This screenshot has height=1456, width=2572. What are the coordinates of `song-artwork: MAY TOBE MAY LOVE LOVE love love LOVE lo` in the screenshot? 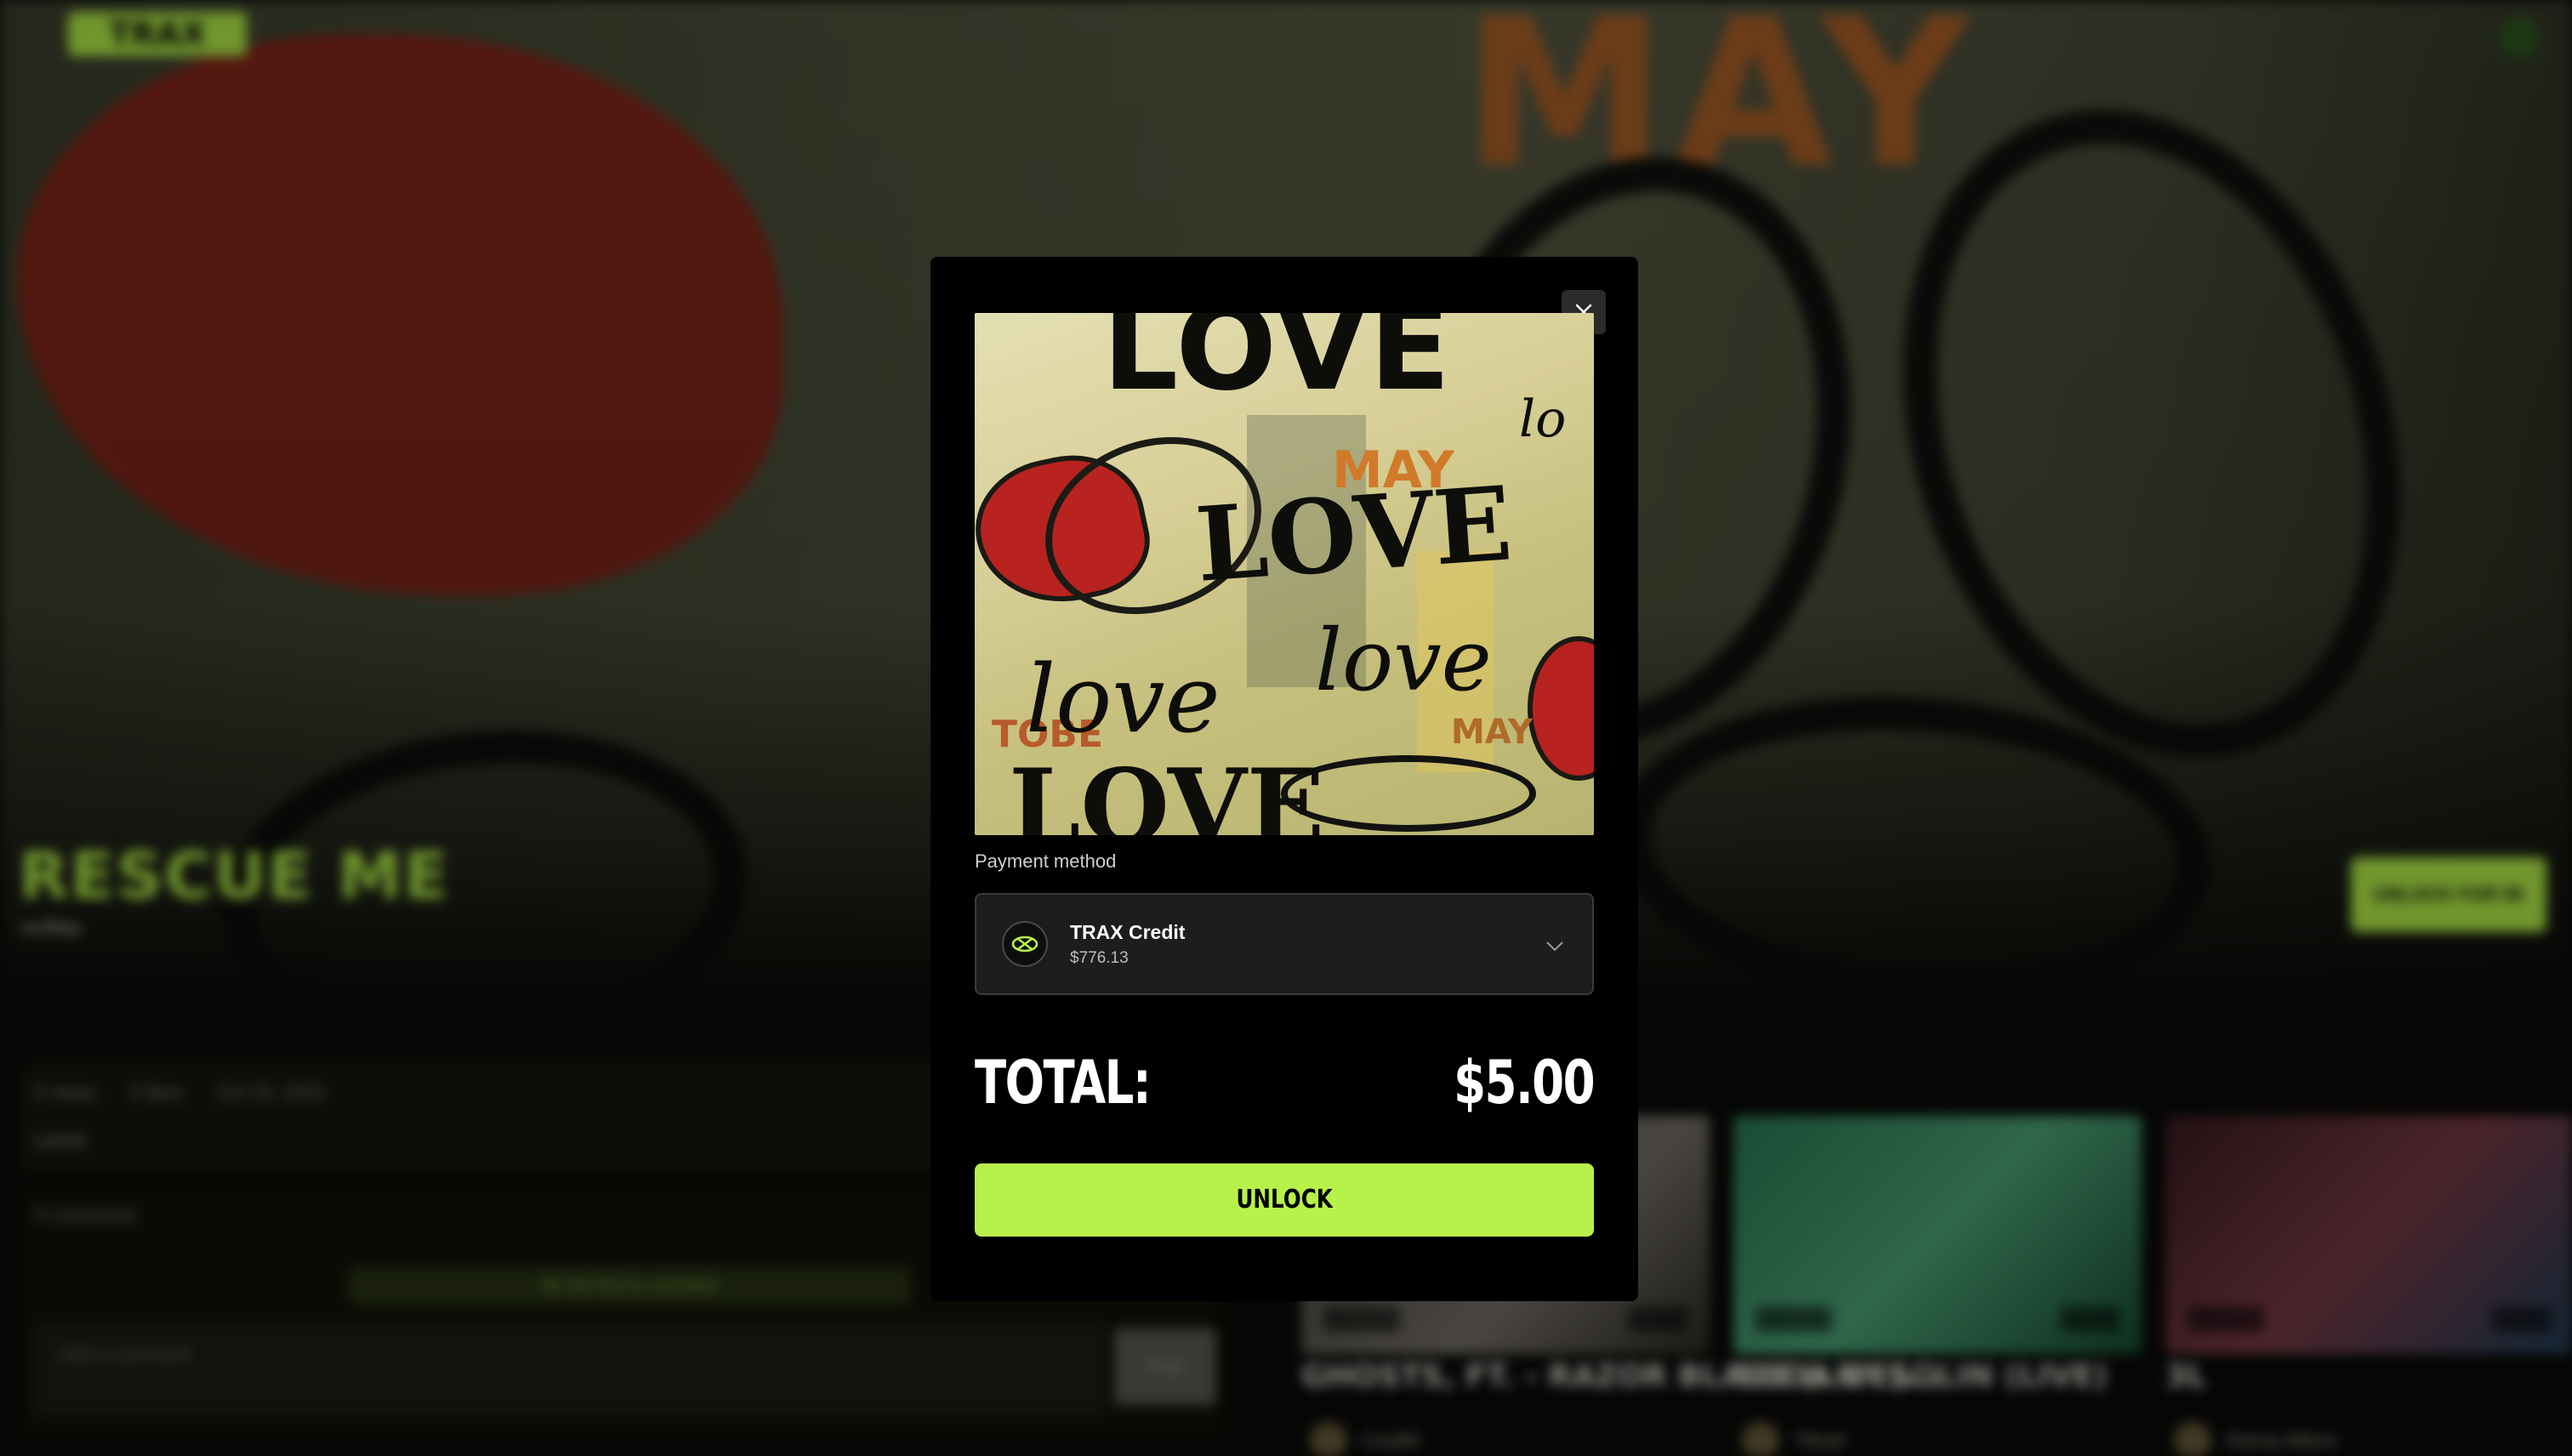 It's located at (1285, 574).